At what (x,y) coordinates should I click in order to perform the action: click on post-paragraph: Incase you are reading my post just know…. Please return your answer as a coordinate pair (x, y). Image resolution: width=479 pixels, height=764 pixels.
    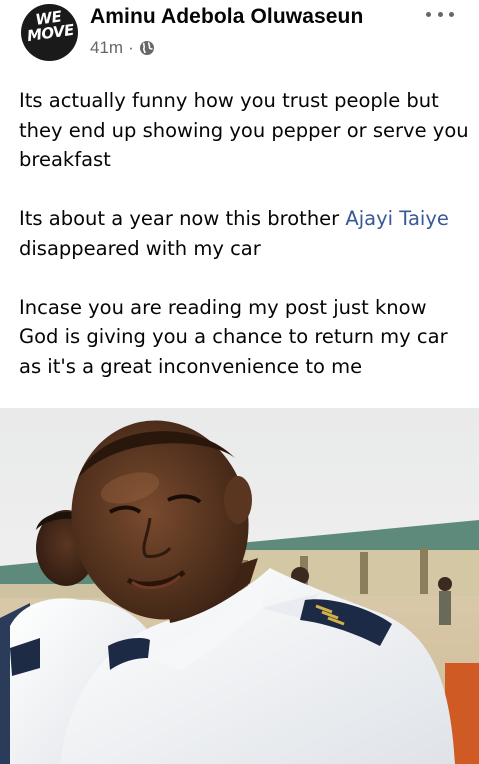
    Looking at the image, I should click on (233, 336).